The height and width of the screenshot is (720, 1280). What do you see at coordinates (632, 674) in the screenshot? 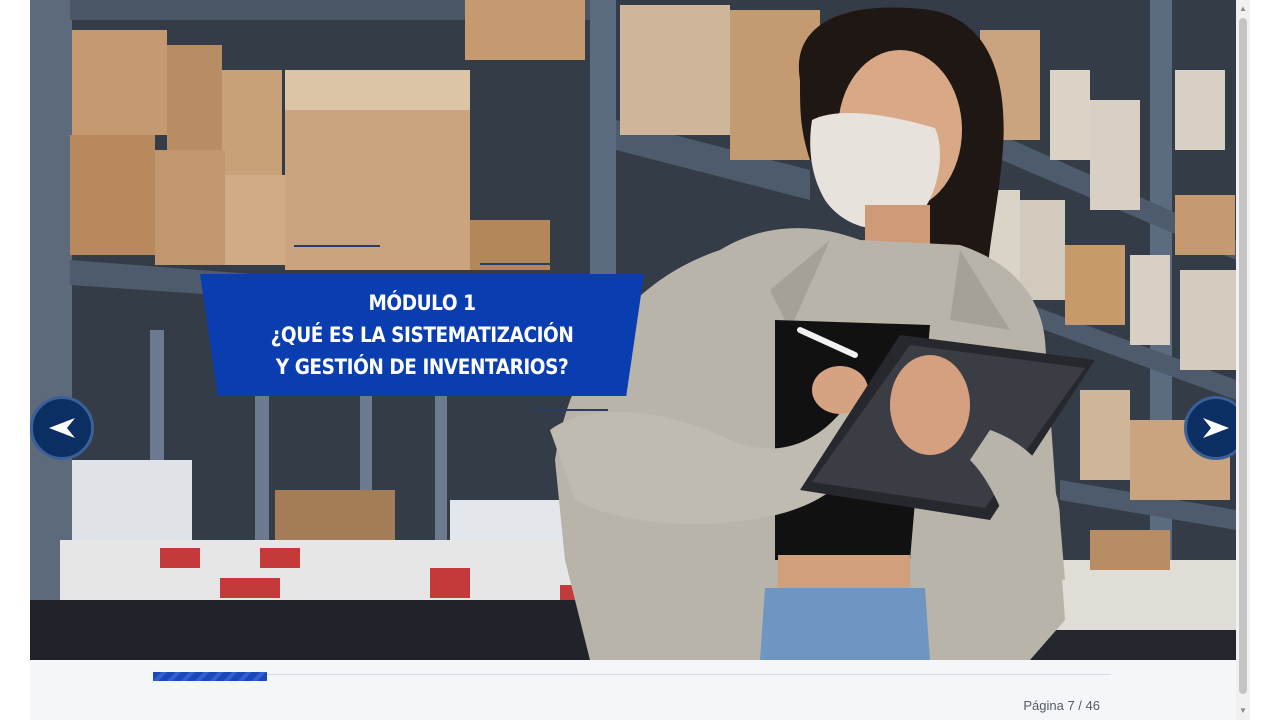
I see `progress-track` at bounding box center [632, 674].